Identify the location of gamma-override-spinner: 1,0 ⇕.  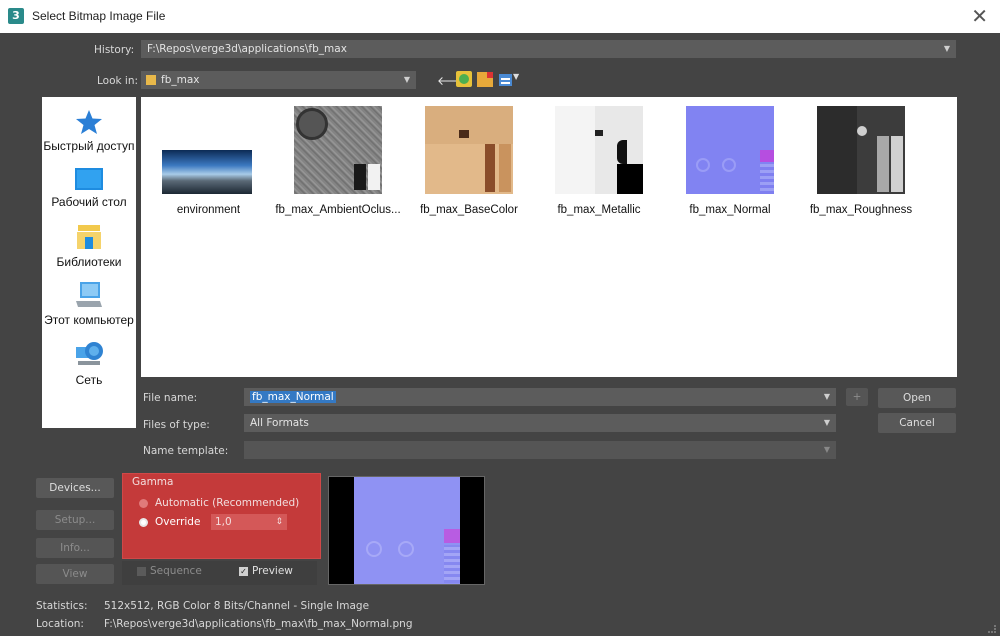
(249, 522).